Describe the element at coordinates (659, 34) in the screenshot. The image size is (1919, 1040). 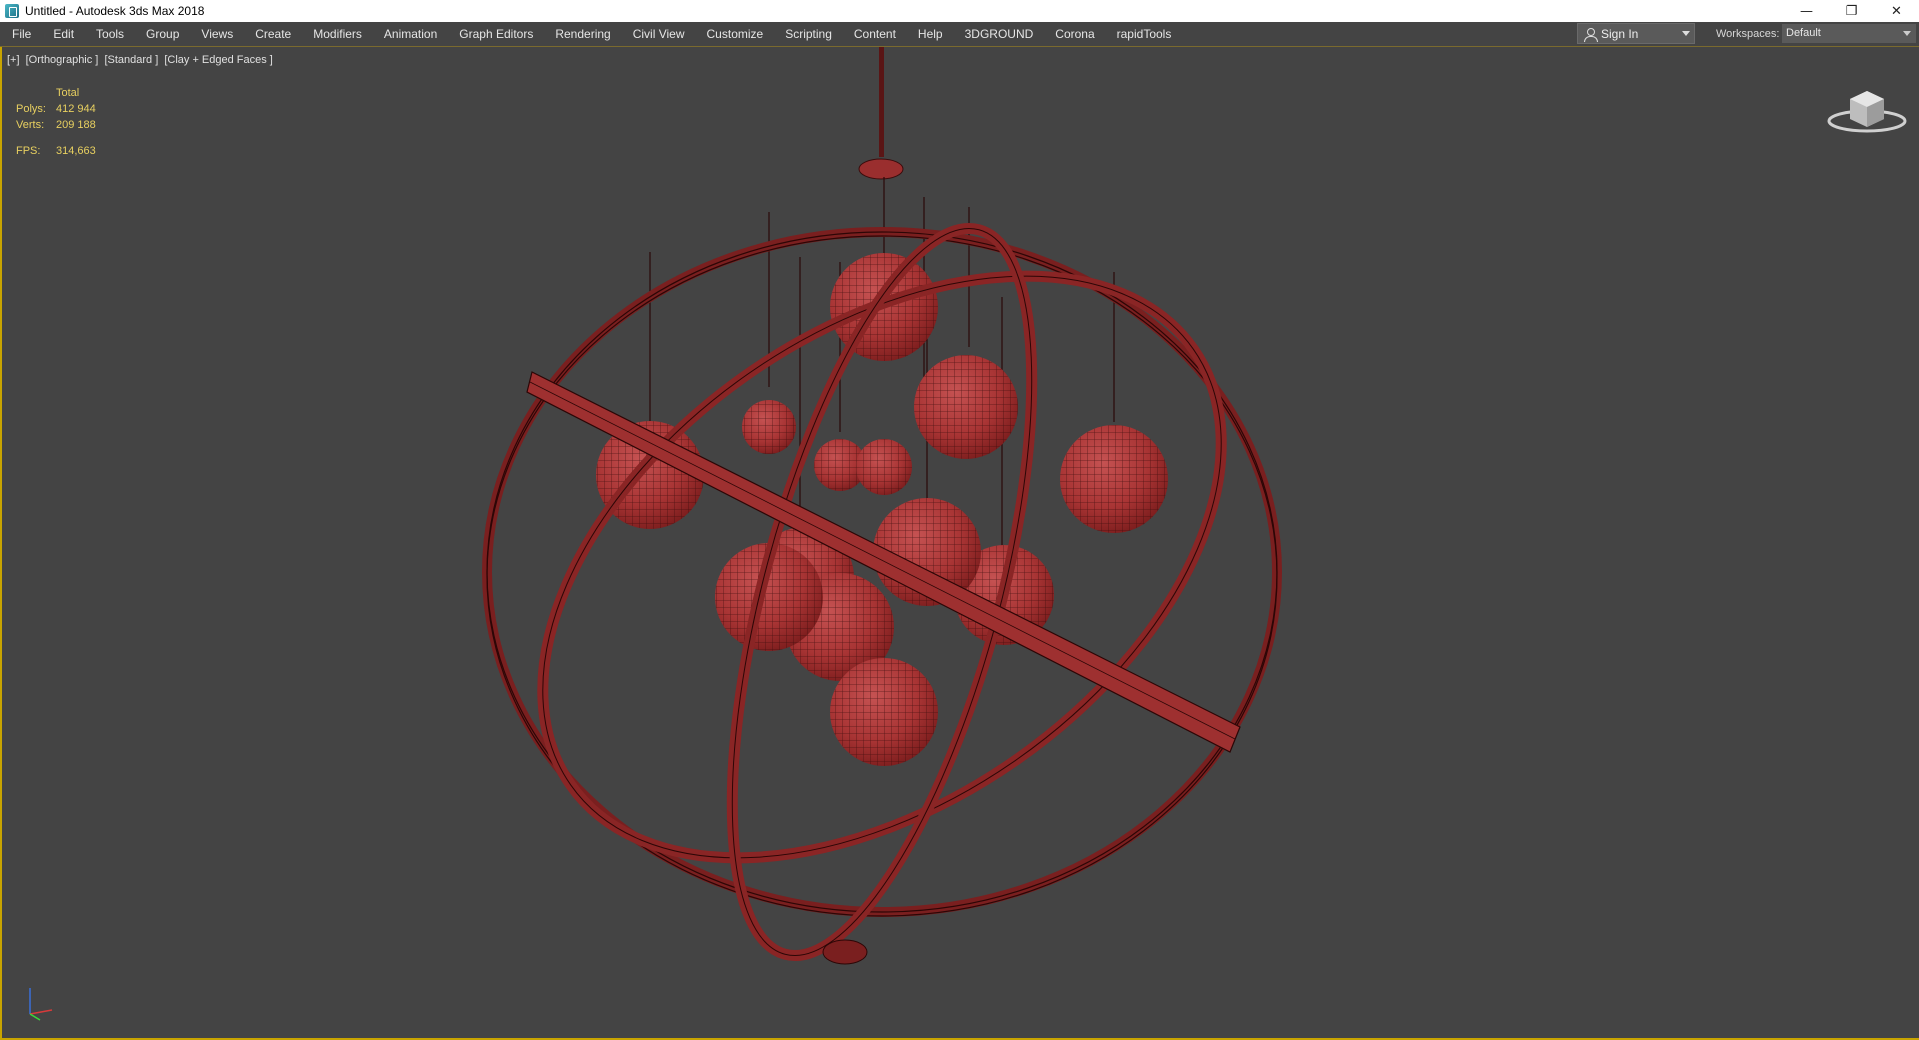
I see `menu-civil-view: Civil View` at that location.